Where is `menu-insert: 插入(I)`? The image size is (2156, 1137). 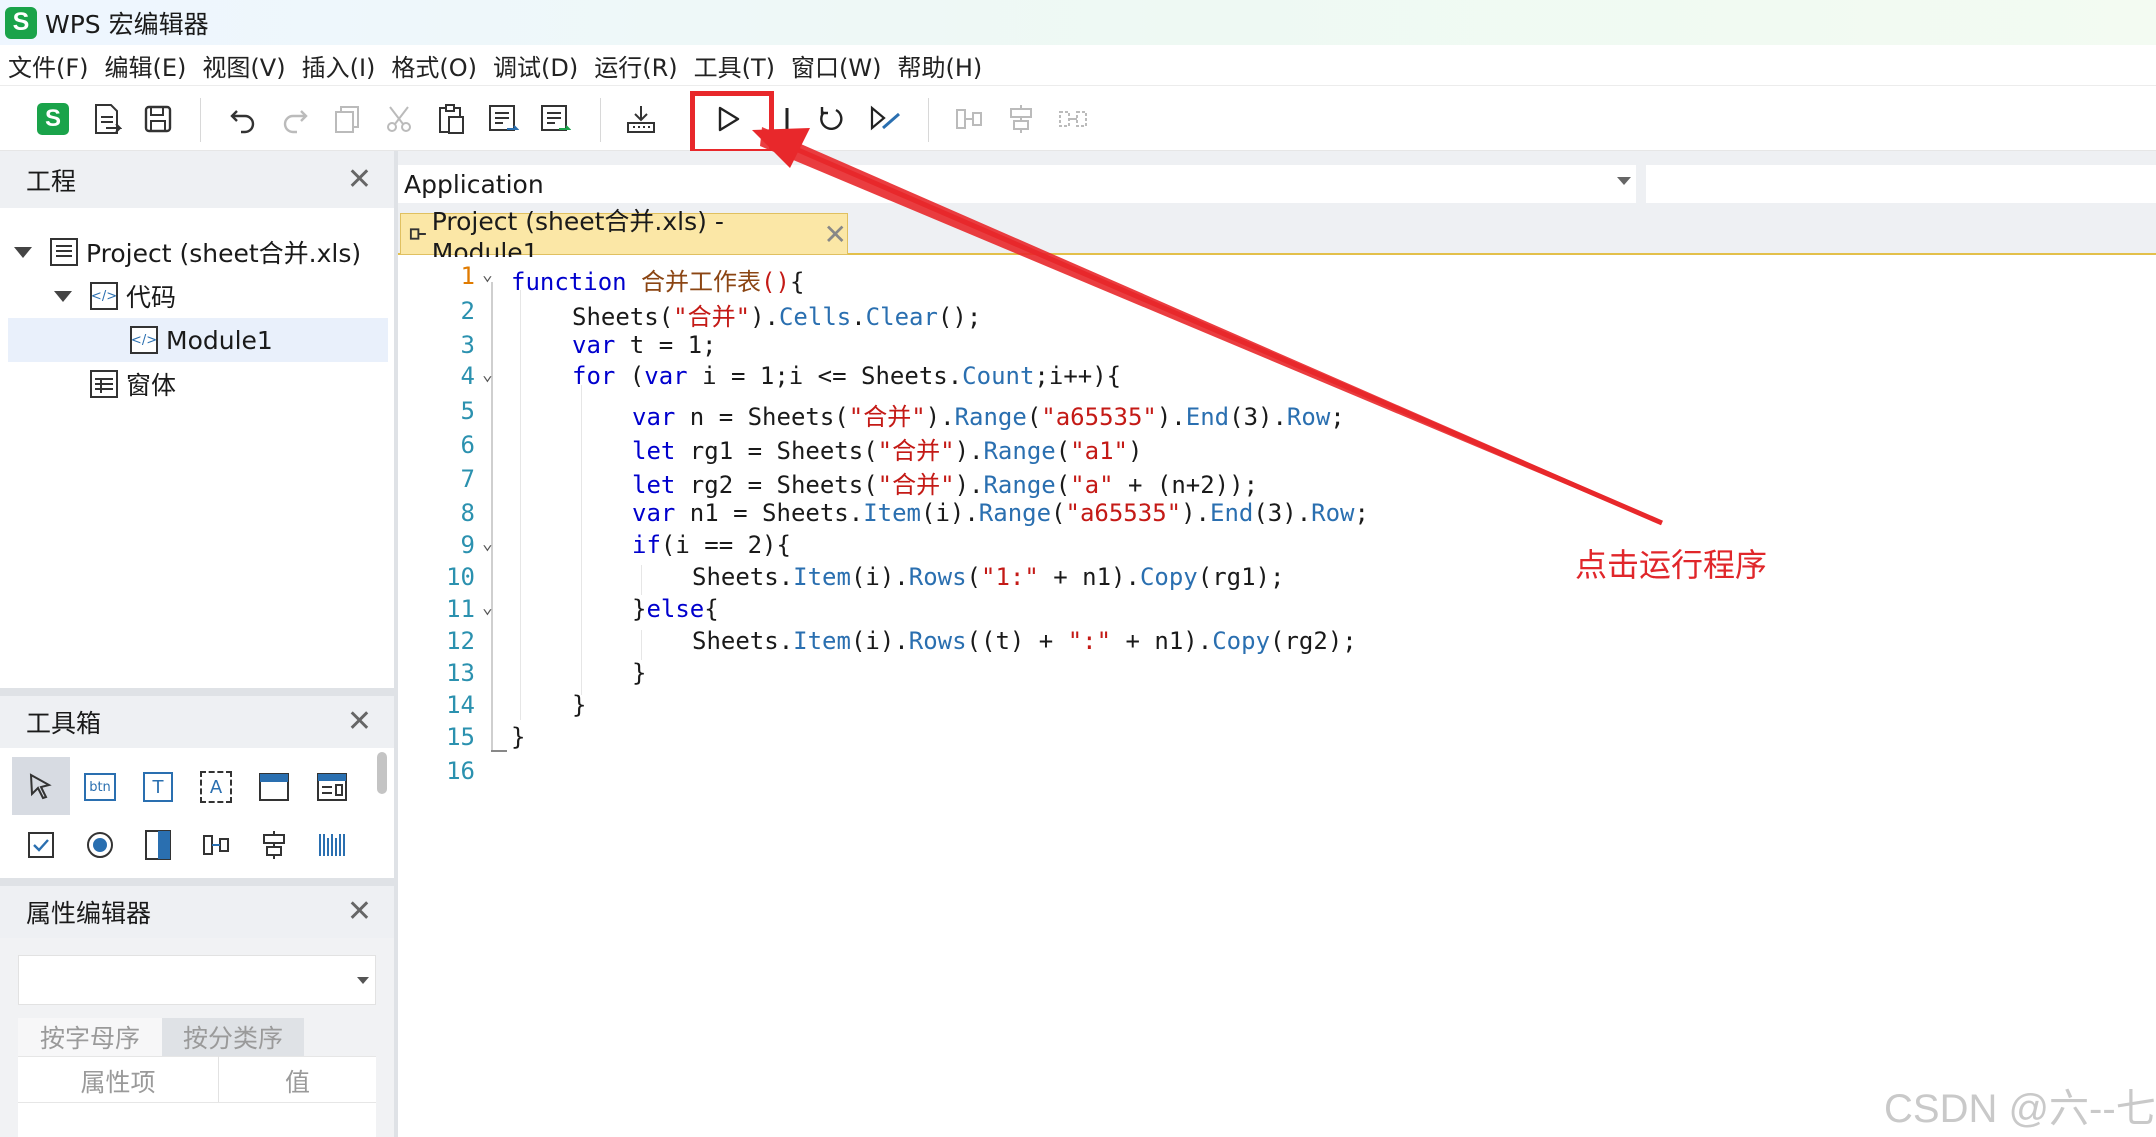 menu-insert: 插入(I) is located at coordinates (339, 65).